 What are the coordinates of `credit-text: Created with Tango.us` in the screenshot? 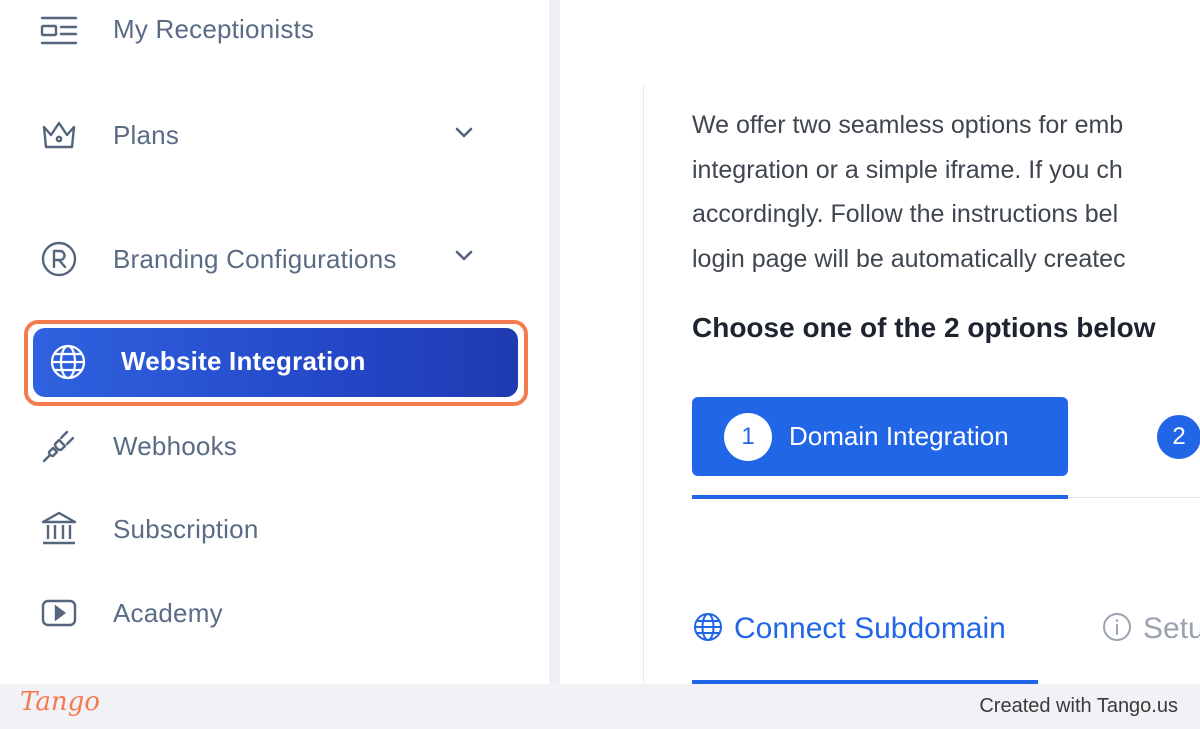 It's located at (1078, 706).